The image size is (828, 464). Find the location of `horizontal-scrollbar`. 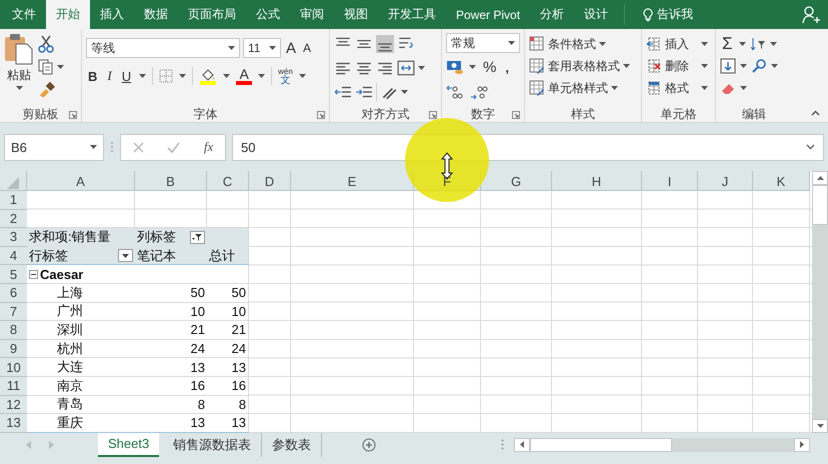

horizontal-scrollbar is located at coordinates (662, 445).